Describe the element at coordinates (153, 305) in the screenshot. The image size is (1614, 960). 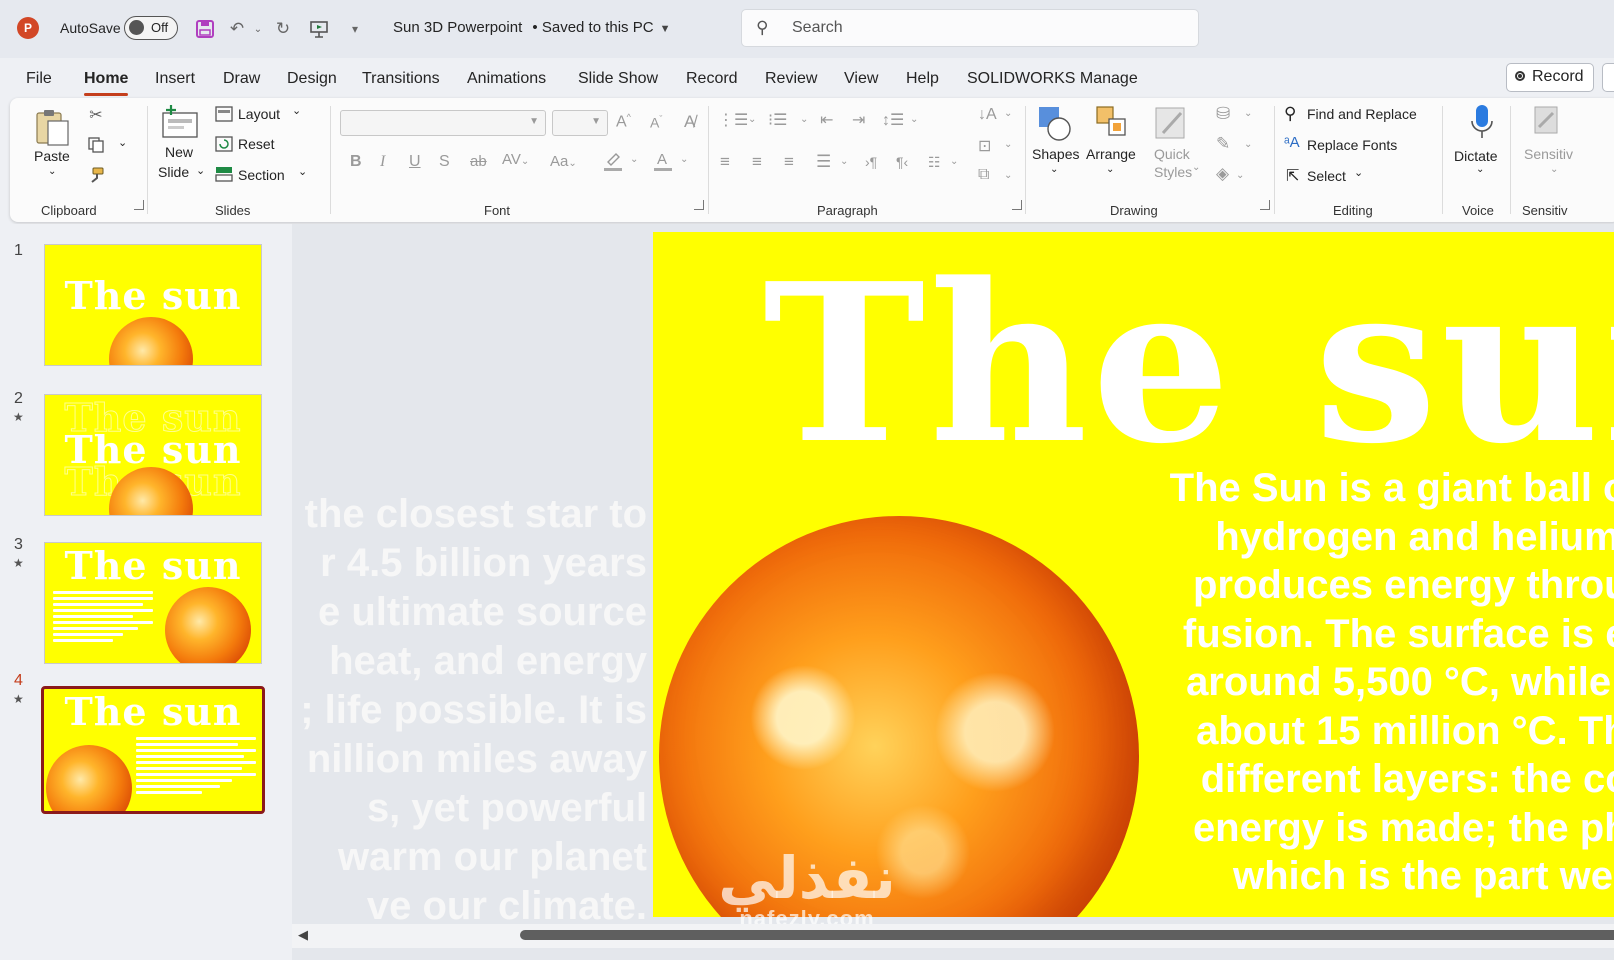
I see `slide-thumbnail-1: The sun` at that location.